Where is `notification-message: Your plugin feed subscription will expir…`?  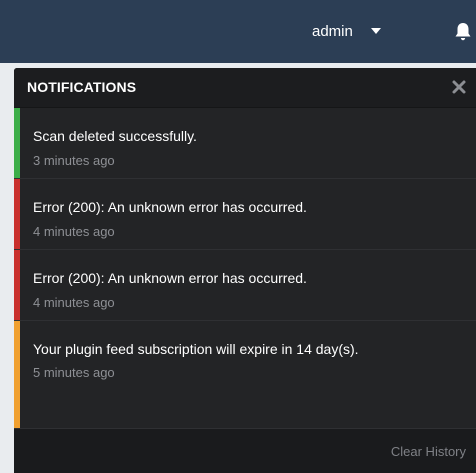 notification-message: Your plugin feed subscription will expir… is located at coordinates (196, 349).